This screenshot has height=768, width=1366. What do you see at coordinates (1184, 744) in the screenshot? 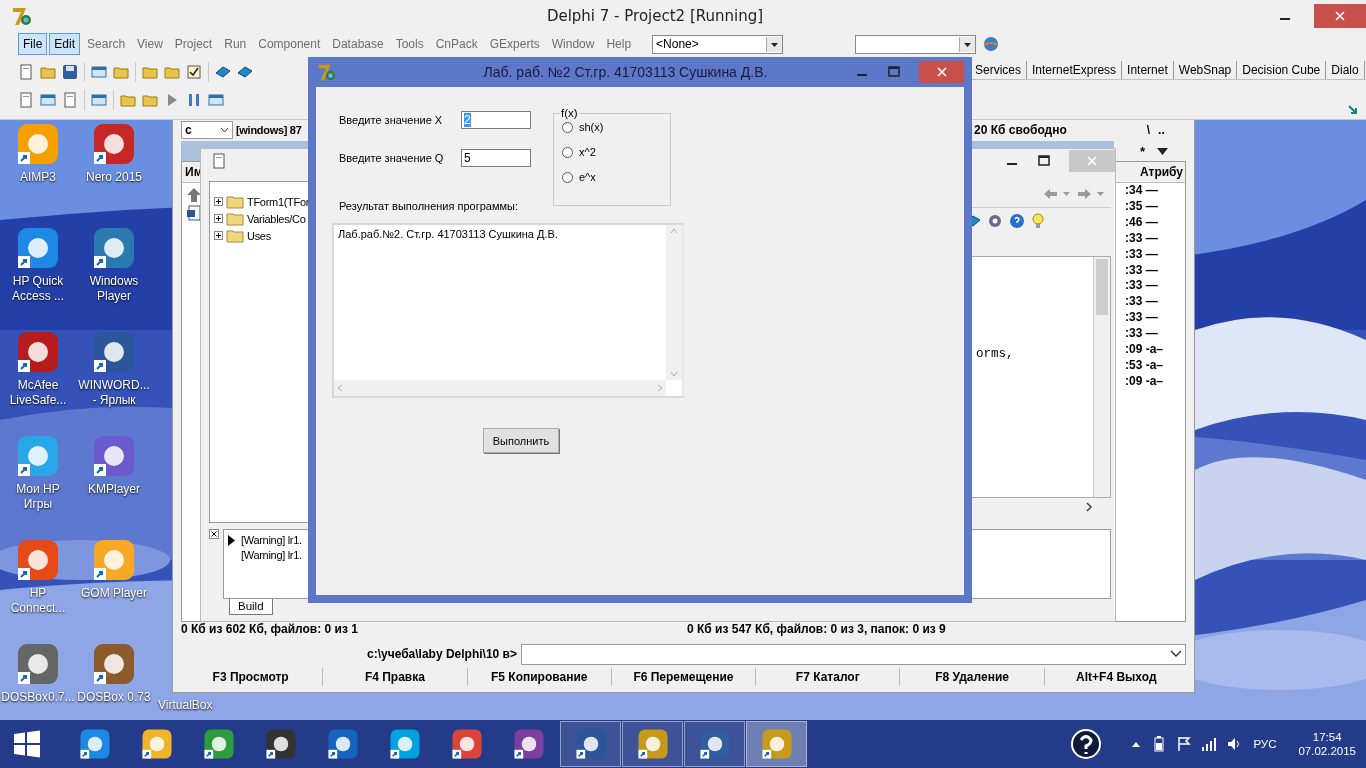
I see `flag-icon` at bounding box center [1184, 744].